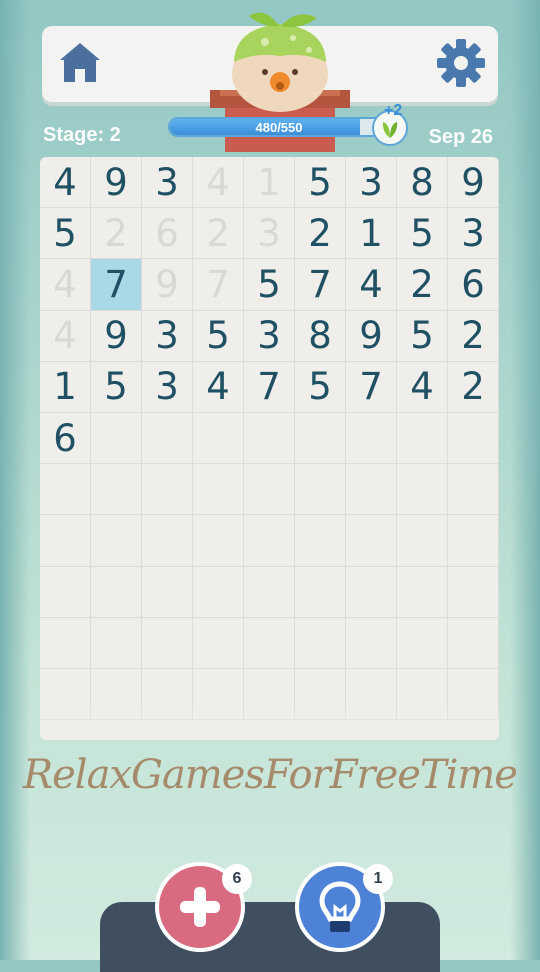 The image size is (540, 972). What do you see at coordinates (80, 62) in the screenshot?
I see `home-button` at bounding box center [80, 62].